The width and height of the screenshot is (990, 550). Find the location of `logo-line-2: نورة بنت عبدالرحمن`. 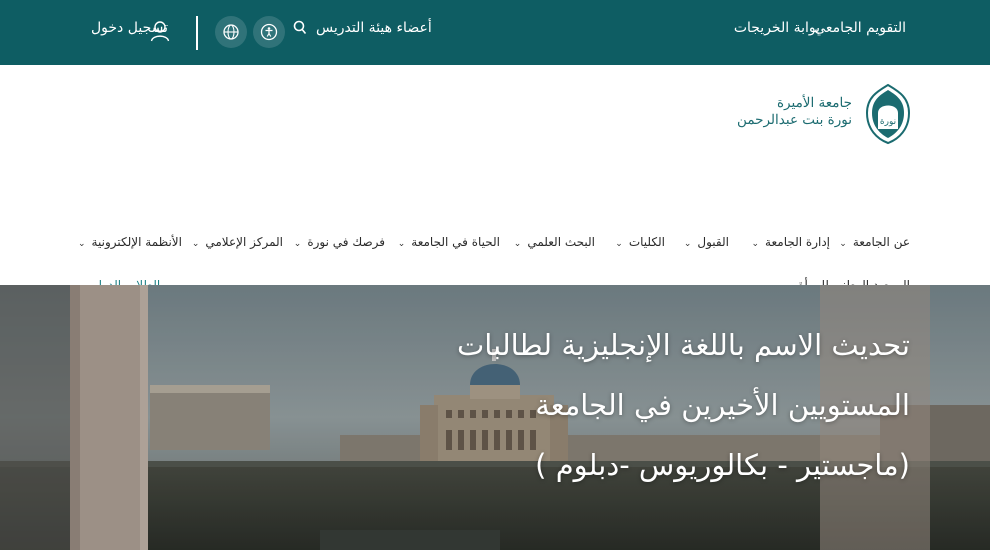

logo-line-2: نورة بنت عبدالرحمن is located at coordinates (794, 120).